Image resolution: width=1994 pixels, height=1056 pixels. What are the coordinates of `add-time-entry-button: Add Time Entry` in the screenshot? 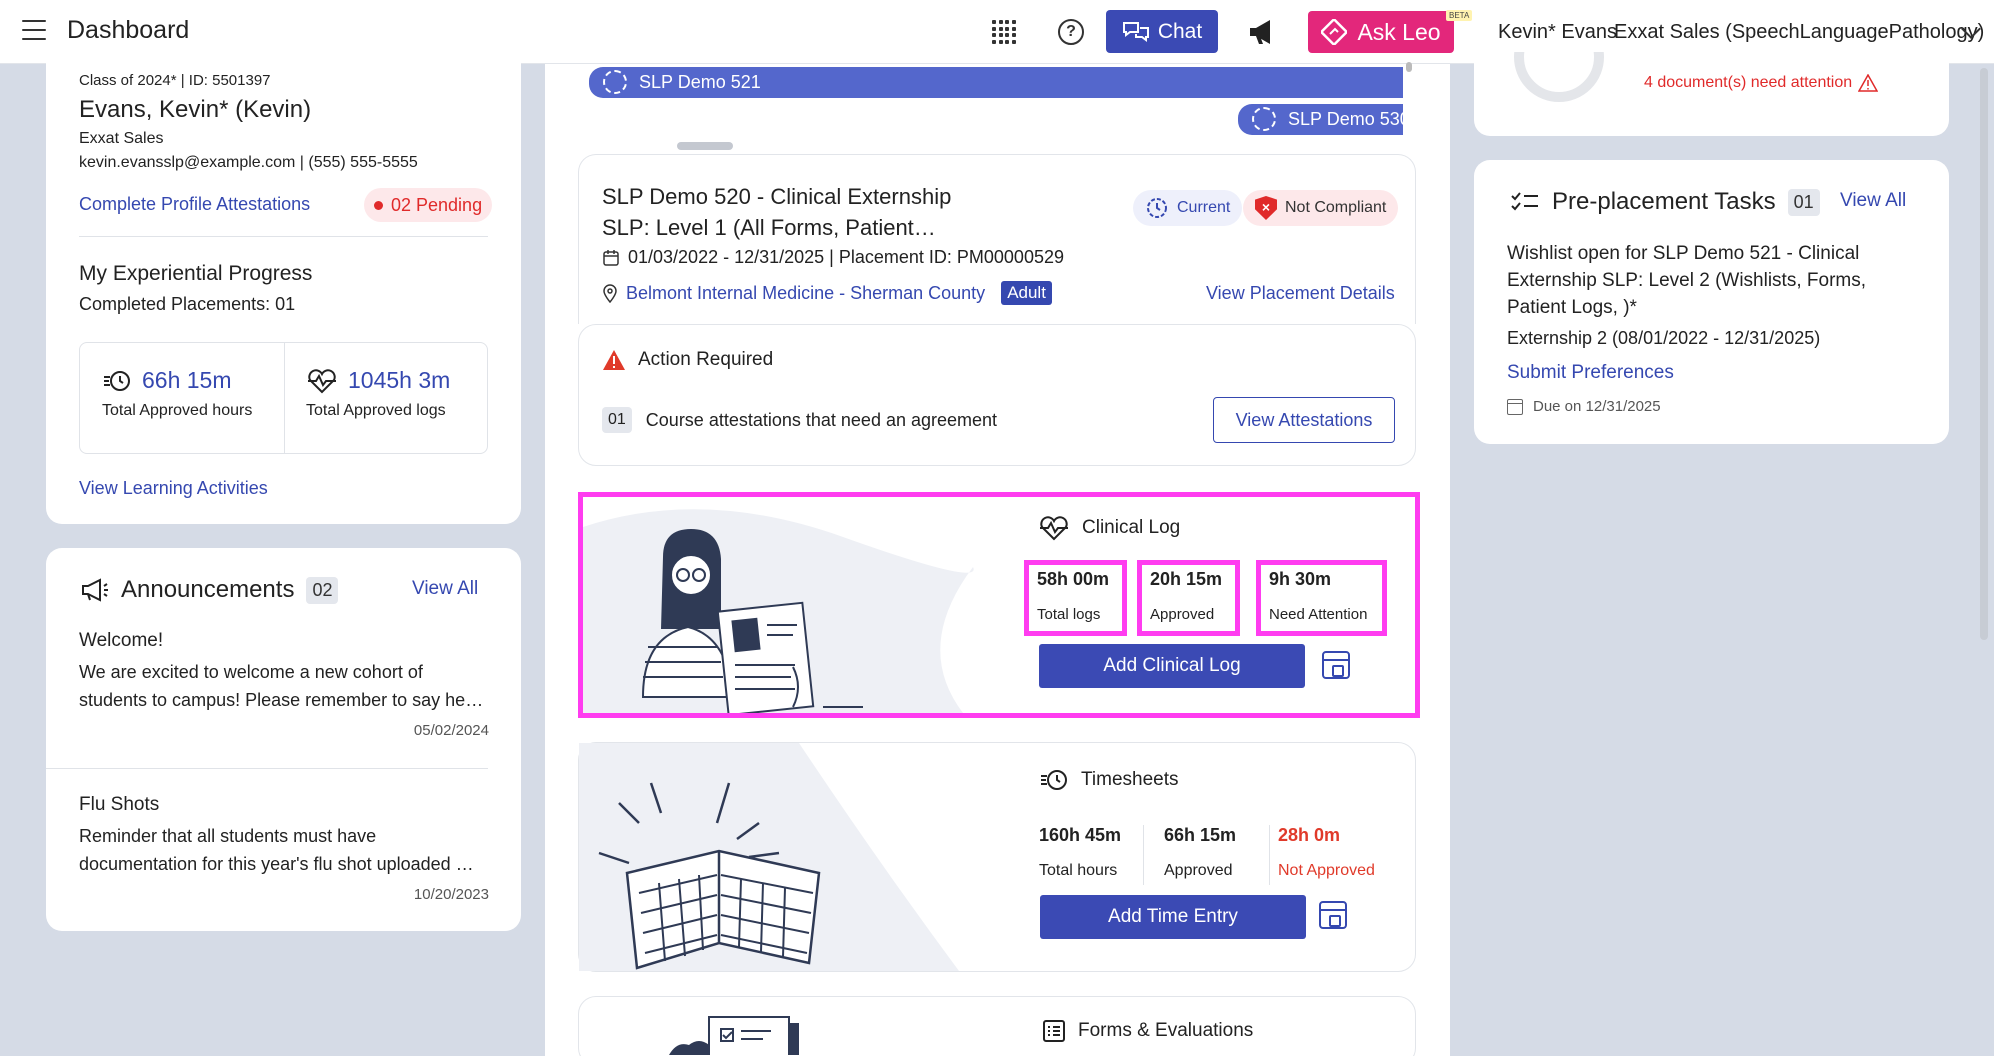 It's located at (1173, 917).